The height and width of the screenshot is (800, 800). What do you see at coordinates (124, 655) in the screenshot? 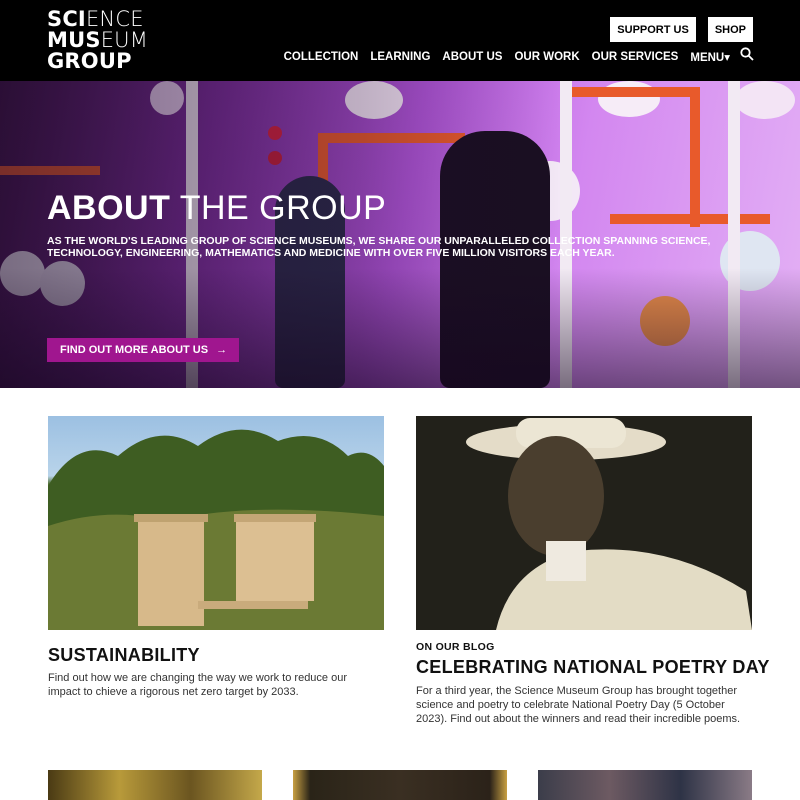
I see `sustainability-title: SUSTAINABILITY` at bounding box center [124, 655].